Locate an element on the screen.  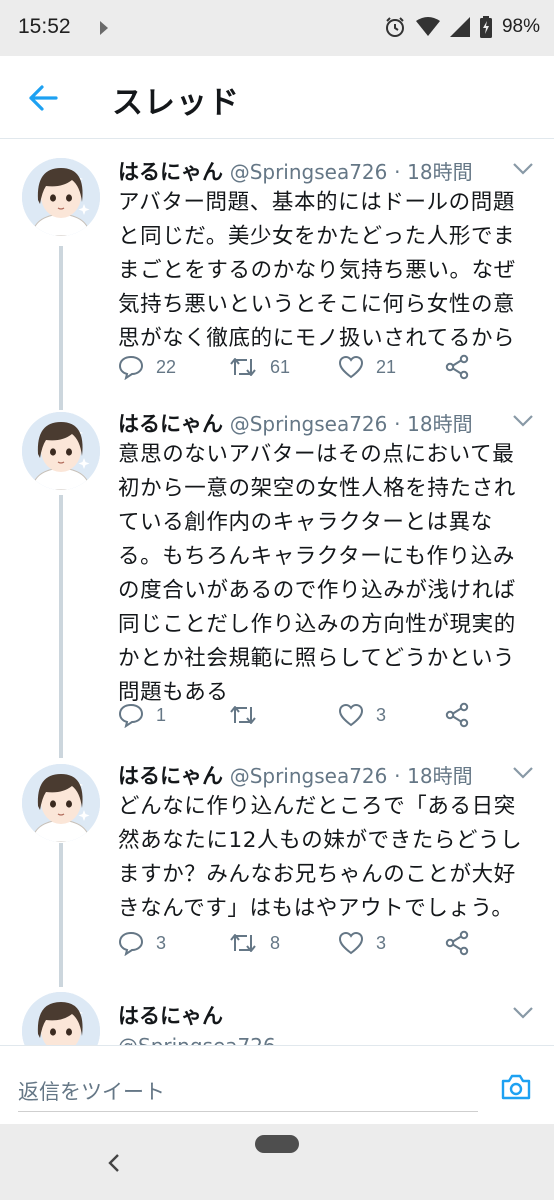
tweet-text-line: アバター問題、基本的にはドールの問題 is located at coordinates (316, 202).